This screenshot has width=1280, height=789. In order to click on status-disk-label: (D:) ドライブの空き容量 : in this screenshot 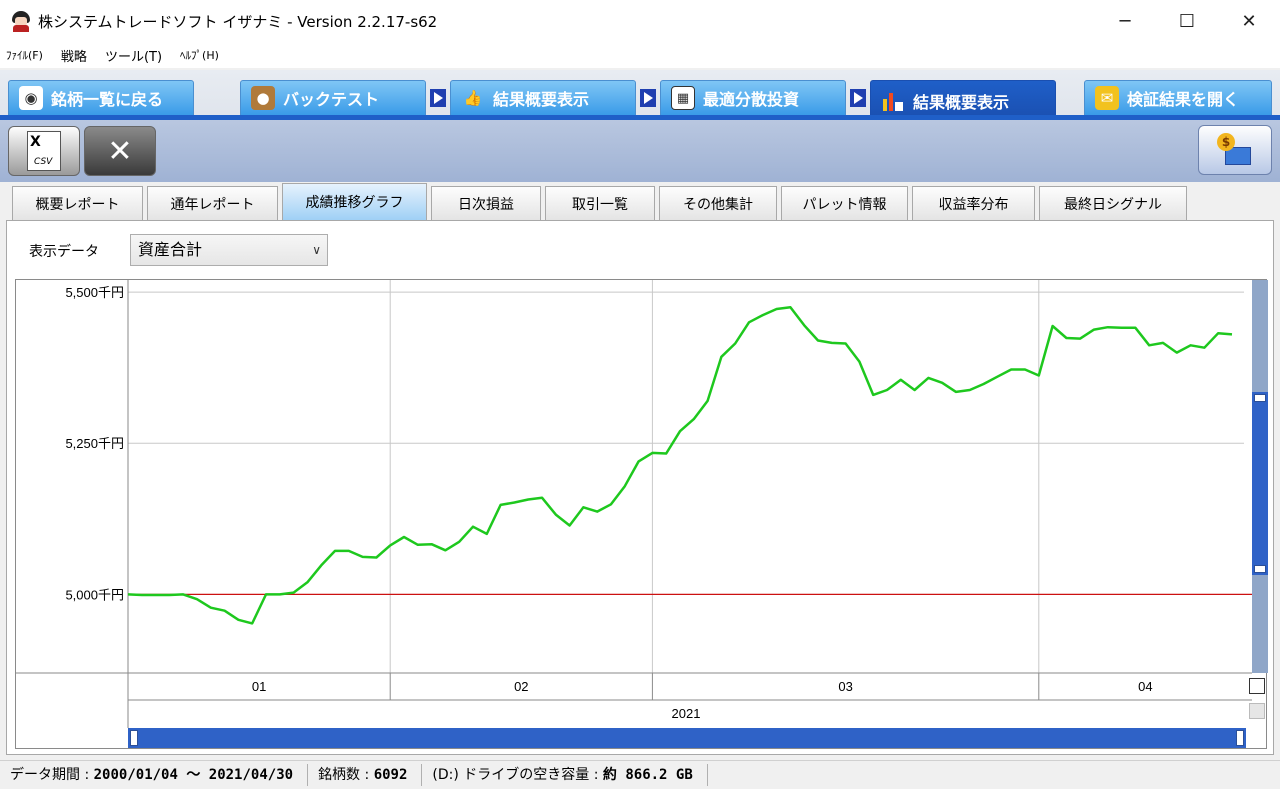, I will do `click(517, 775)`.